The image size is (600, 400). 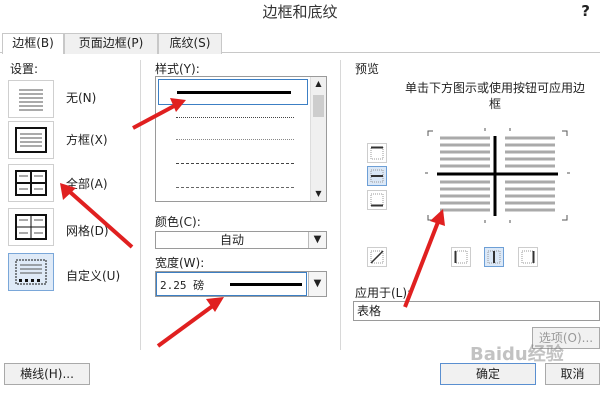 I want to click on color-value: 自动, so click(x=231, y=240).